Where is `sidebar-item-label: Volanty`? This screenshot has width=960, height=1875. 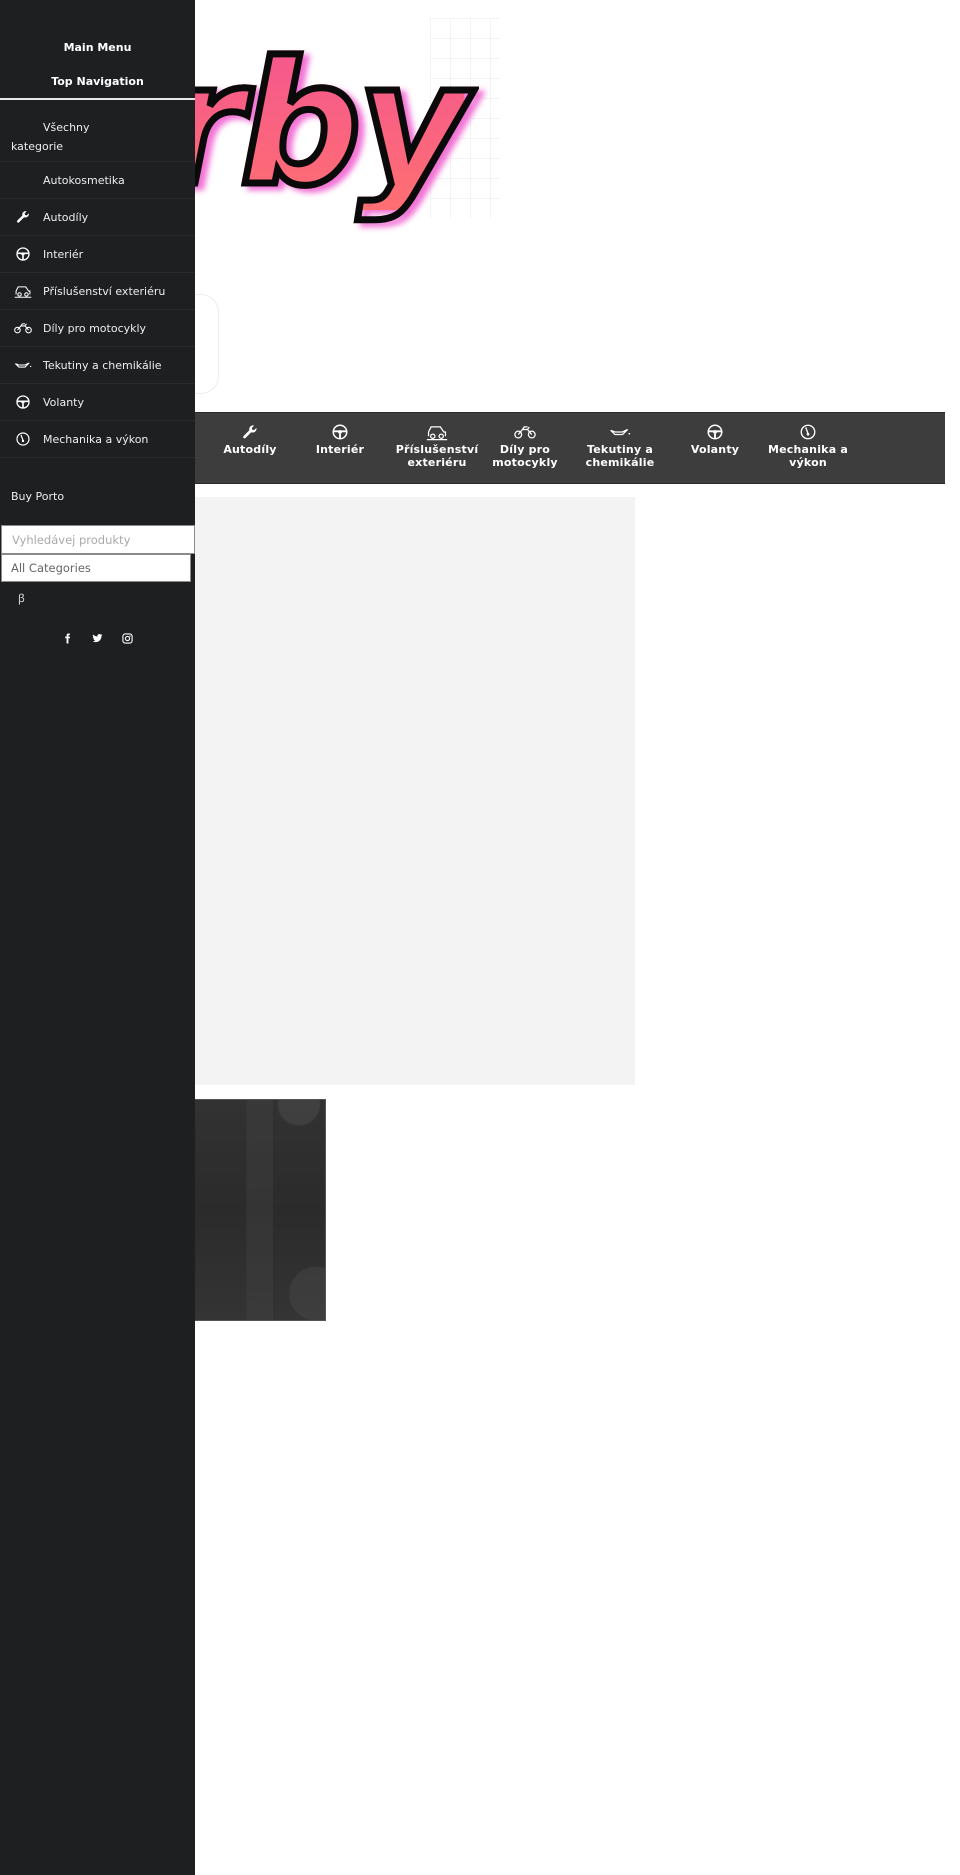
sidebar-item-label: Volanty is located at coordinates (63, 402).